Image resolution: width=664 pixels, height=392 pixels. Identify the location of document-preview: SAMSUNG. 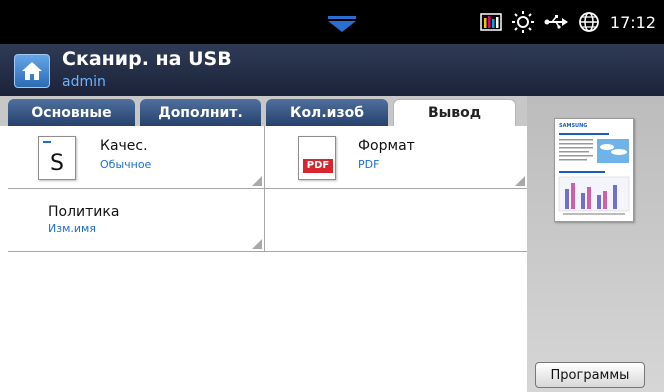
(594, 170).